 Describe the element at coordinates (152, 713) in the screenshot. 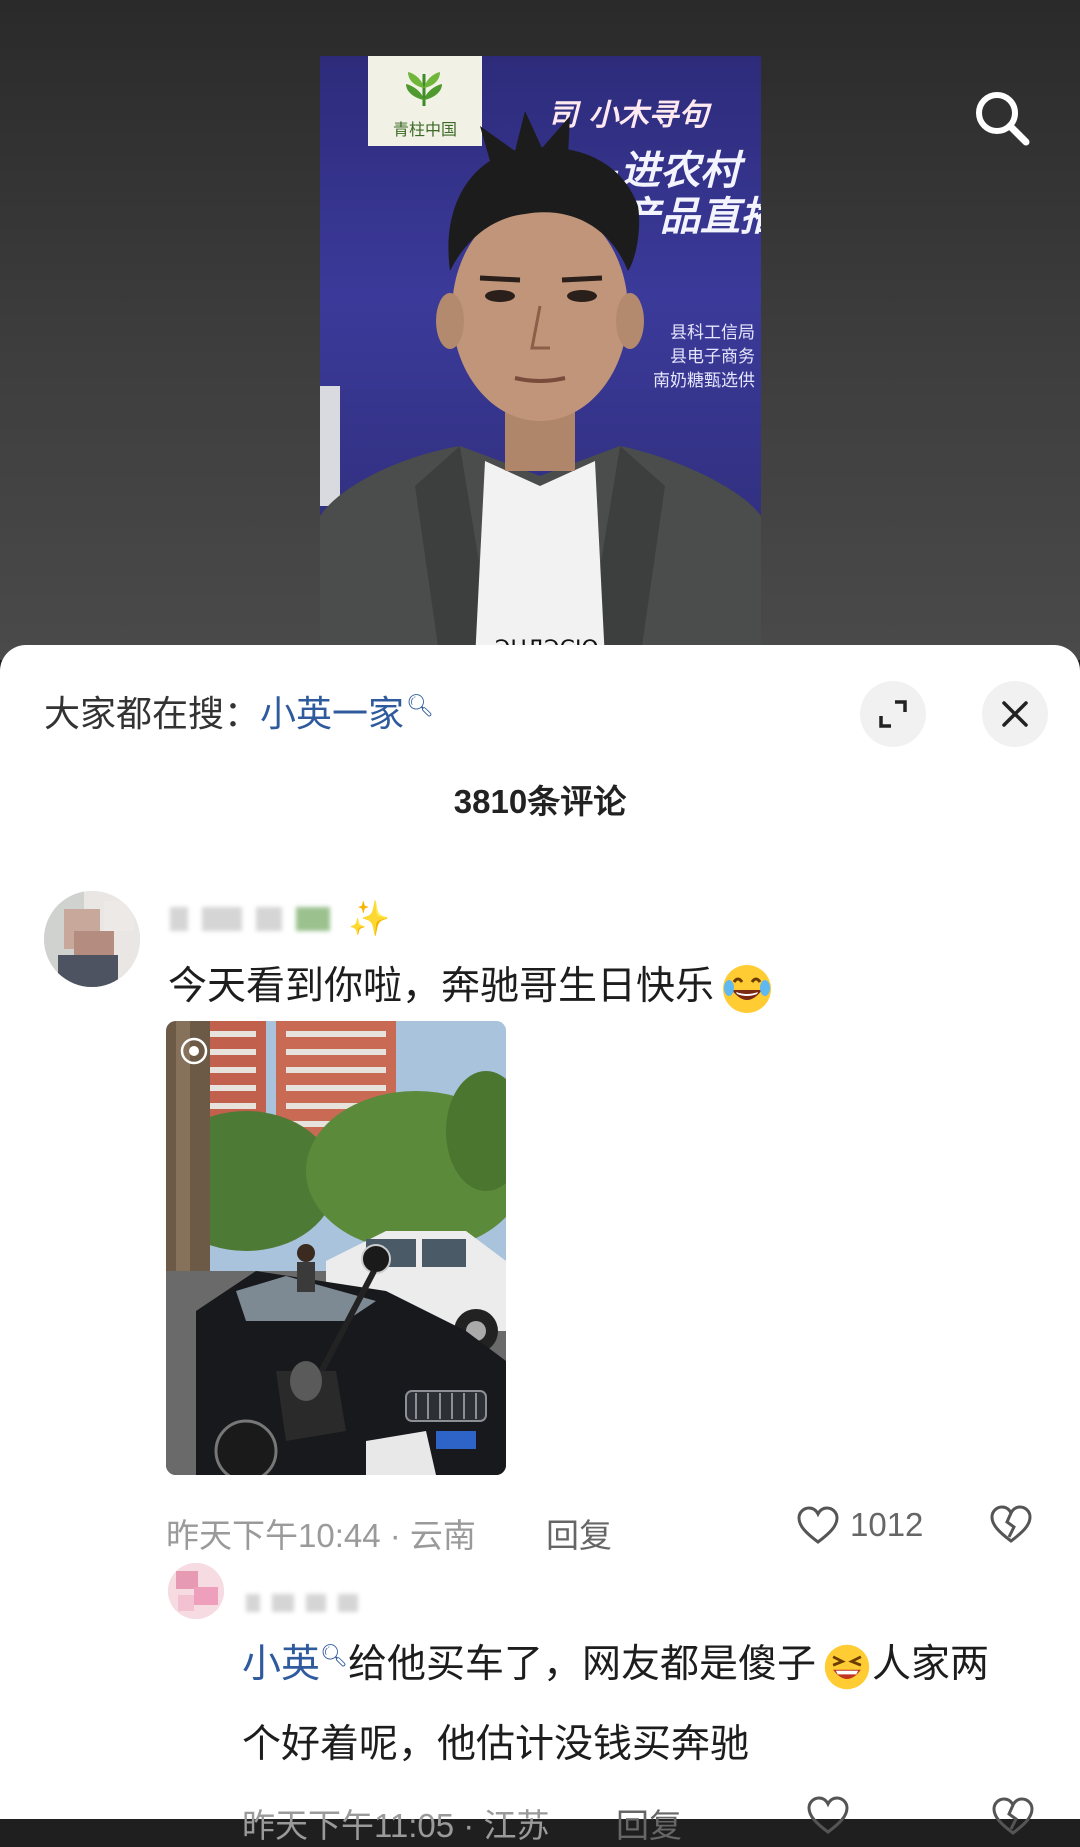

I see `trending-search-prefix: 大家都在搜：` at that location.